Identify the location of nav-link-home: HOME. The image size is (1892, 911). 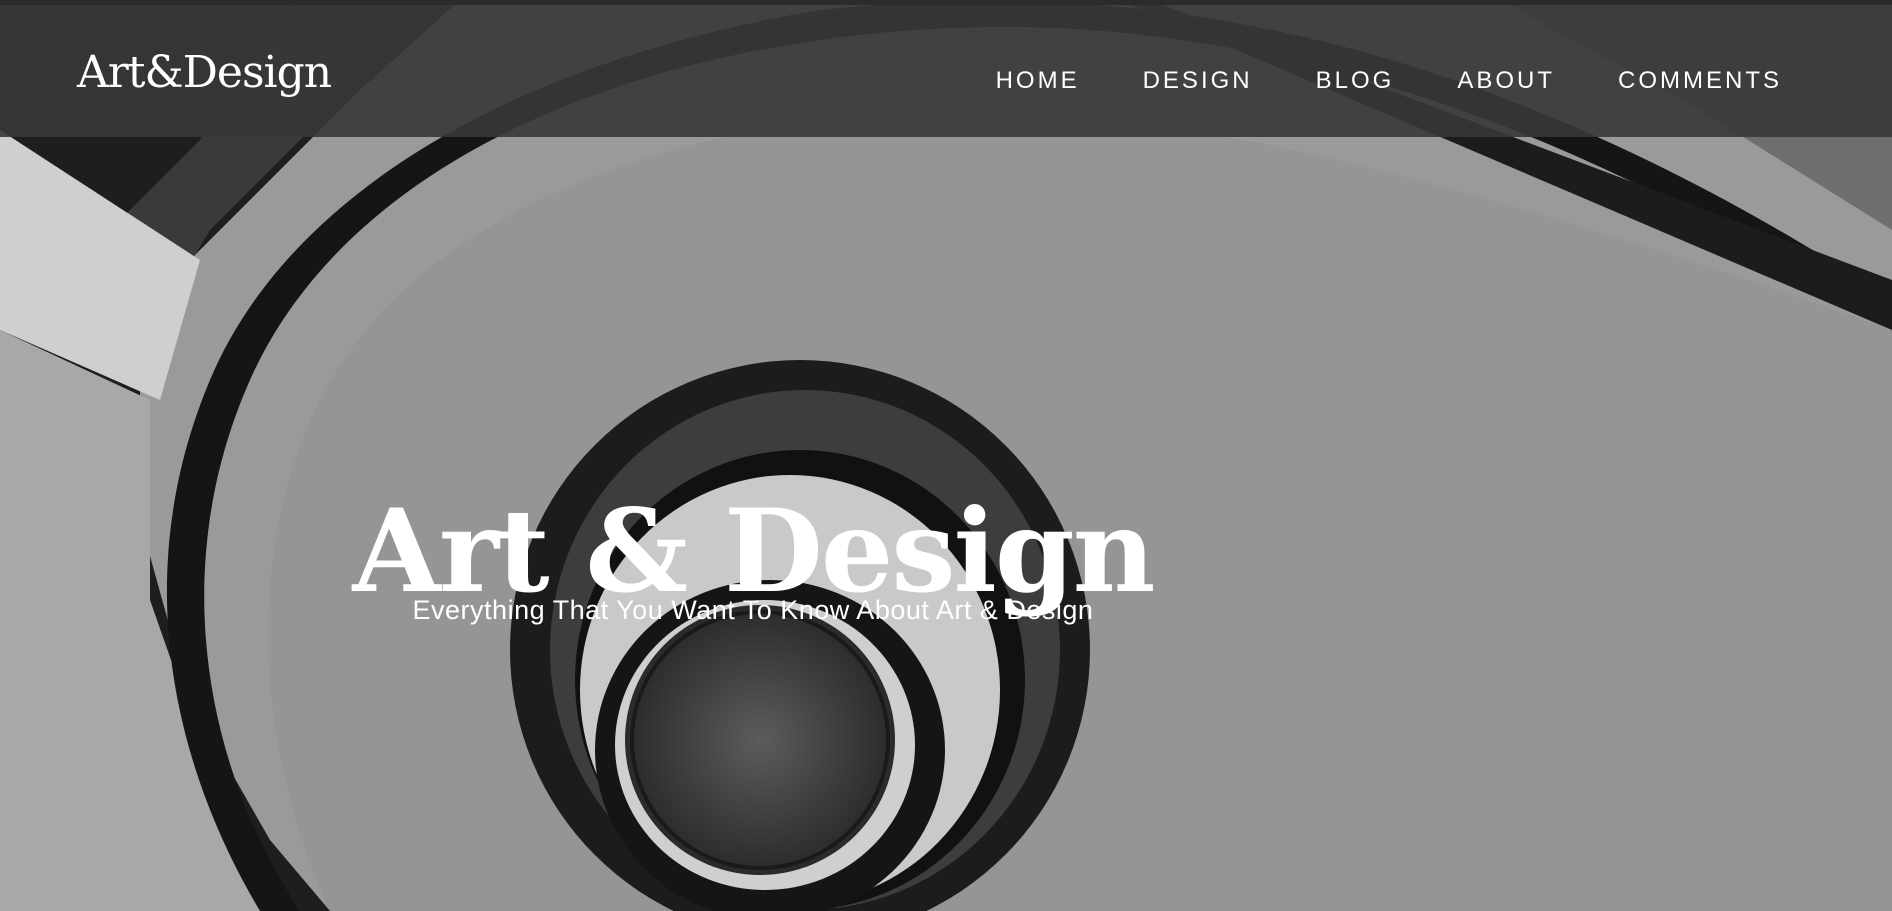
(1038, 81).